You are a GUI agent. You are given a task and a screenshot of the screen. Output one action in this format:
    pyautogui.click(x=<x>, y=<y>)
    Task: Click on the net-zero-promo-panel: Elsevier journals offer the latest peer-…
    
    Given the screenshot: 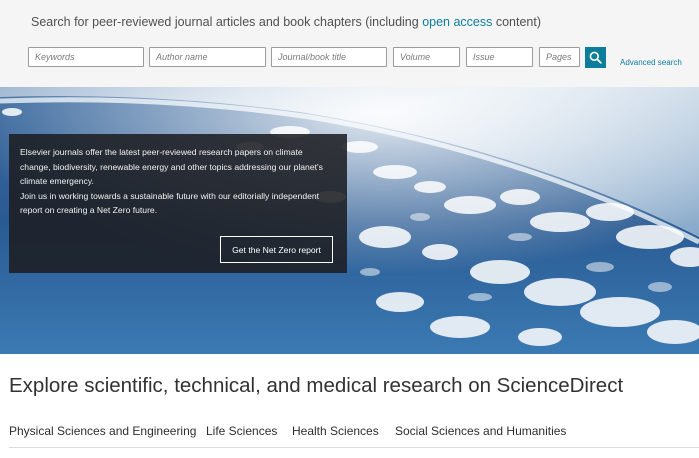 What is the action you would take?
    pyautogui.click(x=178, y=203)
    